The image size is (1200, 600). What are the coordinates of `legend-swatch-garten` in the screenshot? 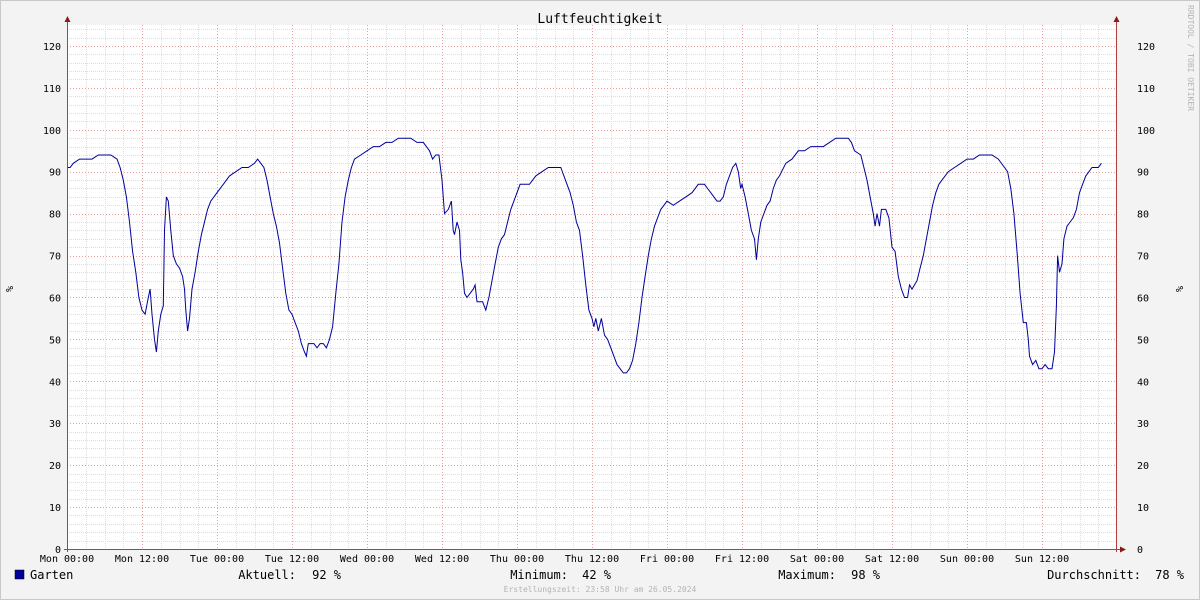 It's located at (19, 574).